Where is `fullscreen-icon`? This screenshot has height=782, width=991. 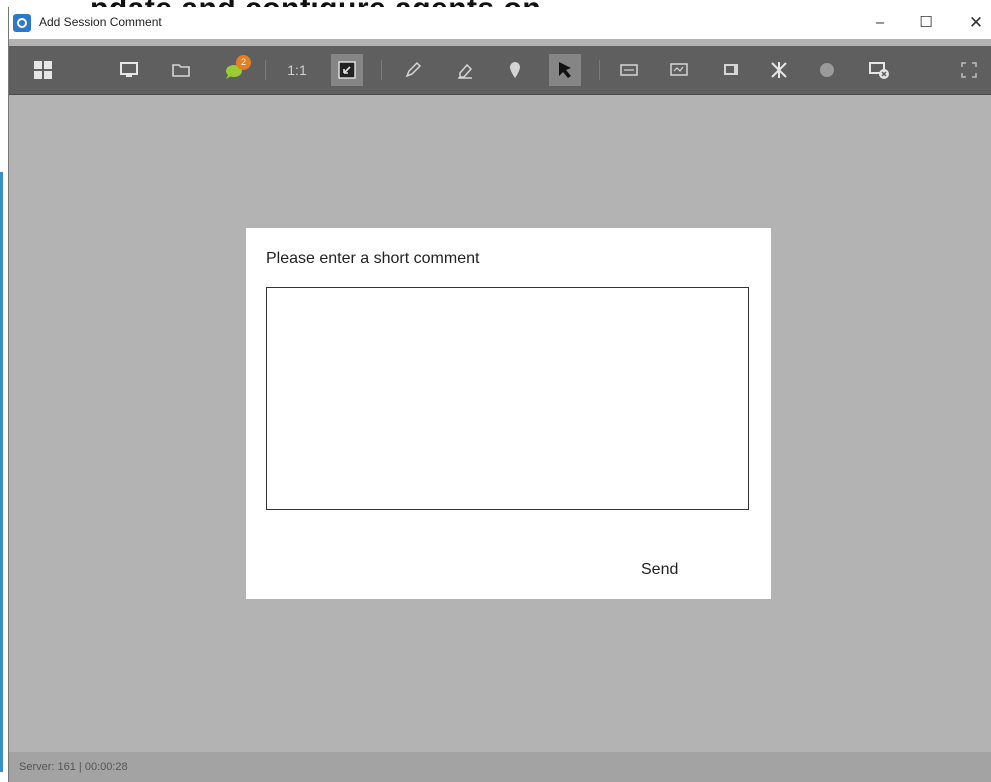
fullscreen-icon is located at coordinates (969, 70).